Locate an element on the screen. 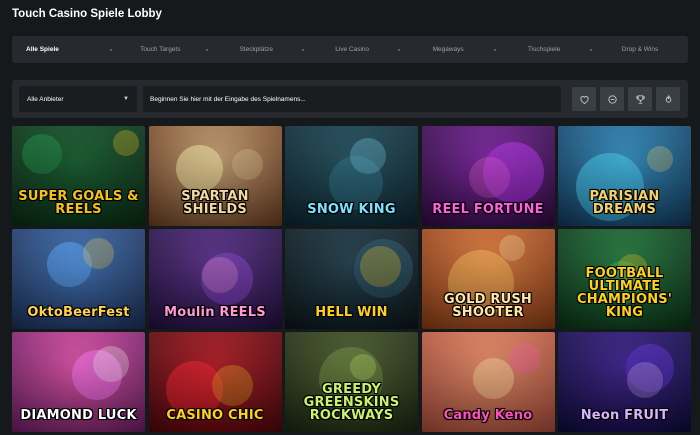  game-tile: SNOW KING is located at coordinates (351, 176).